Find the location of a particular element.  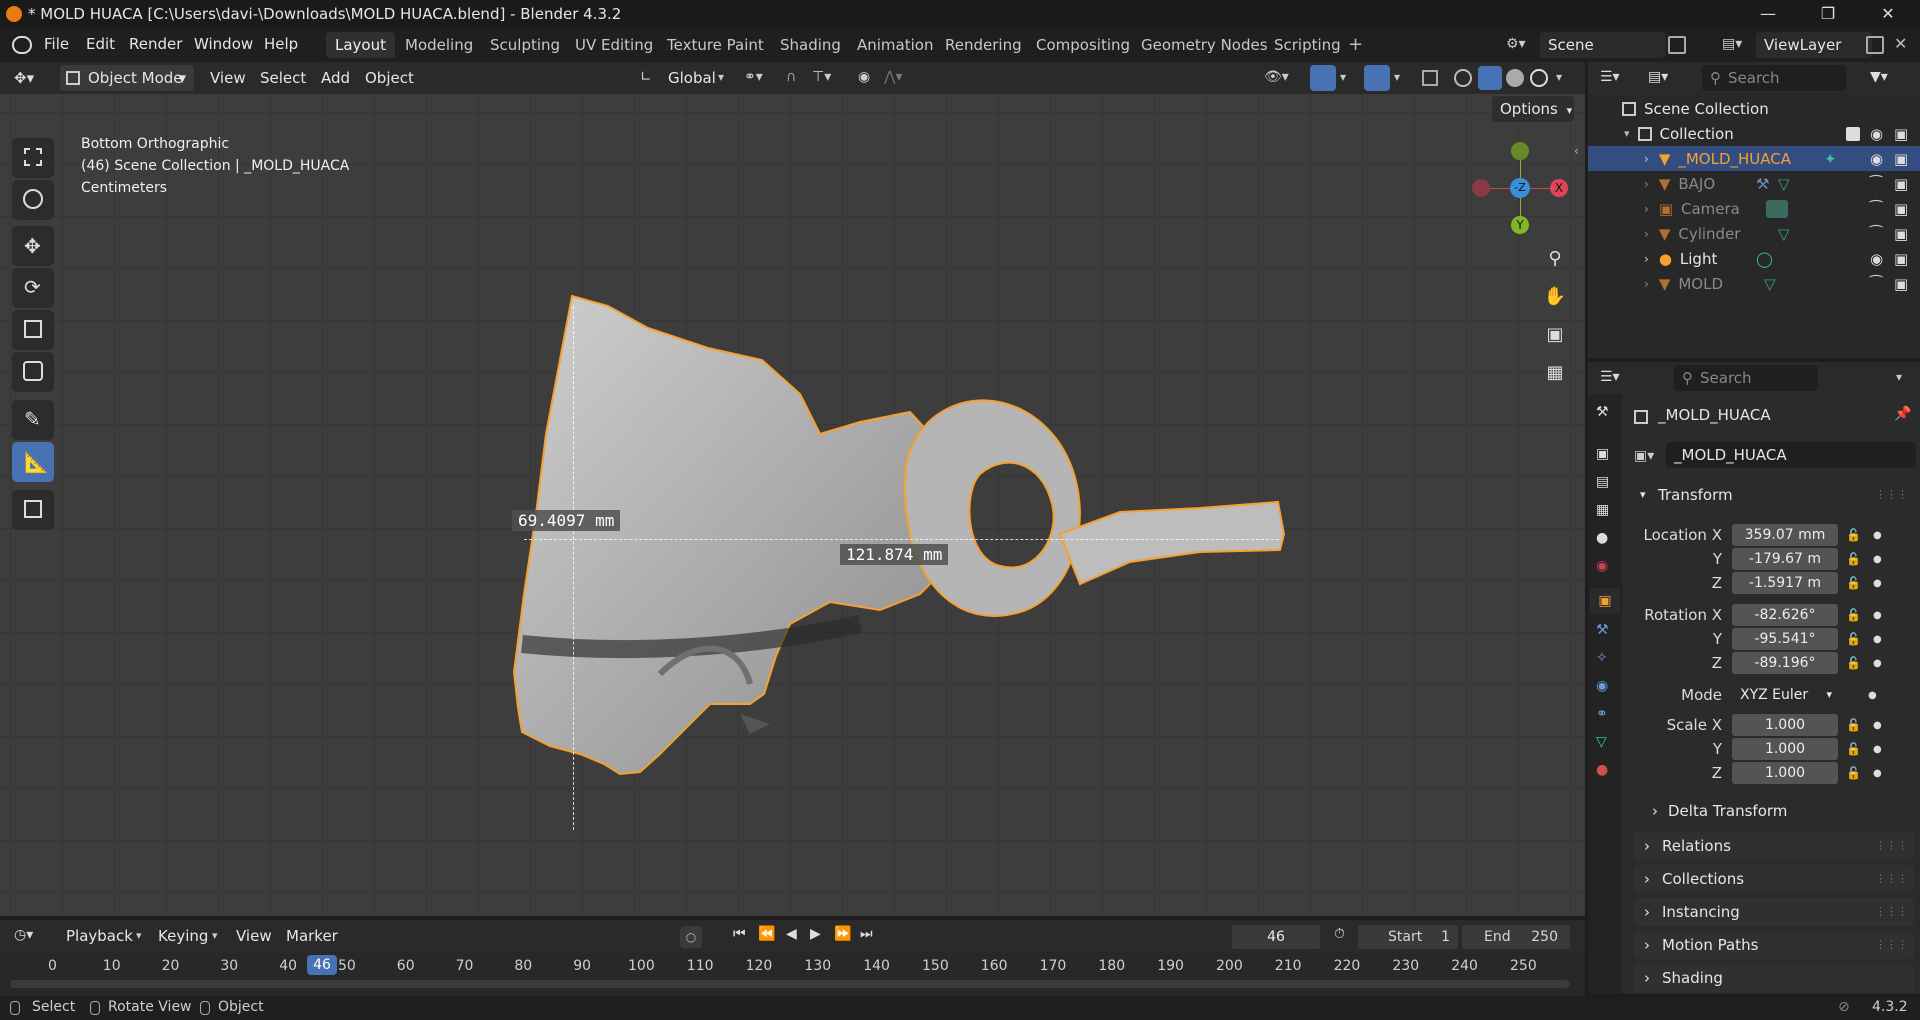

select-box-tool is located at coordinates (33, 158).